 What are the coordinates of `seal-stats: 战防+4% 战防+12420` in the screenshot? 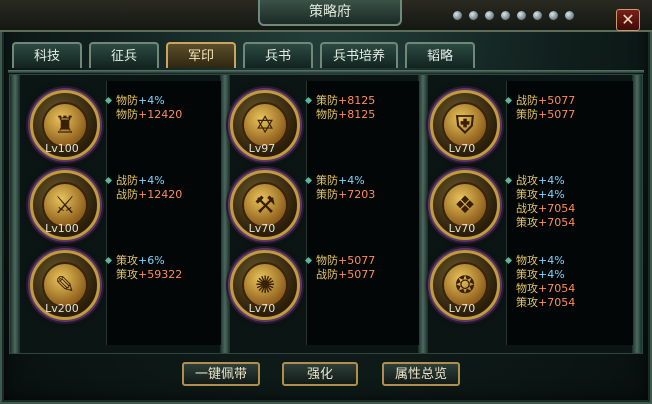 It's located at (149, 188).